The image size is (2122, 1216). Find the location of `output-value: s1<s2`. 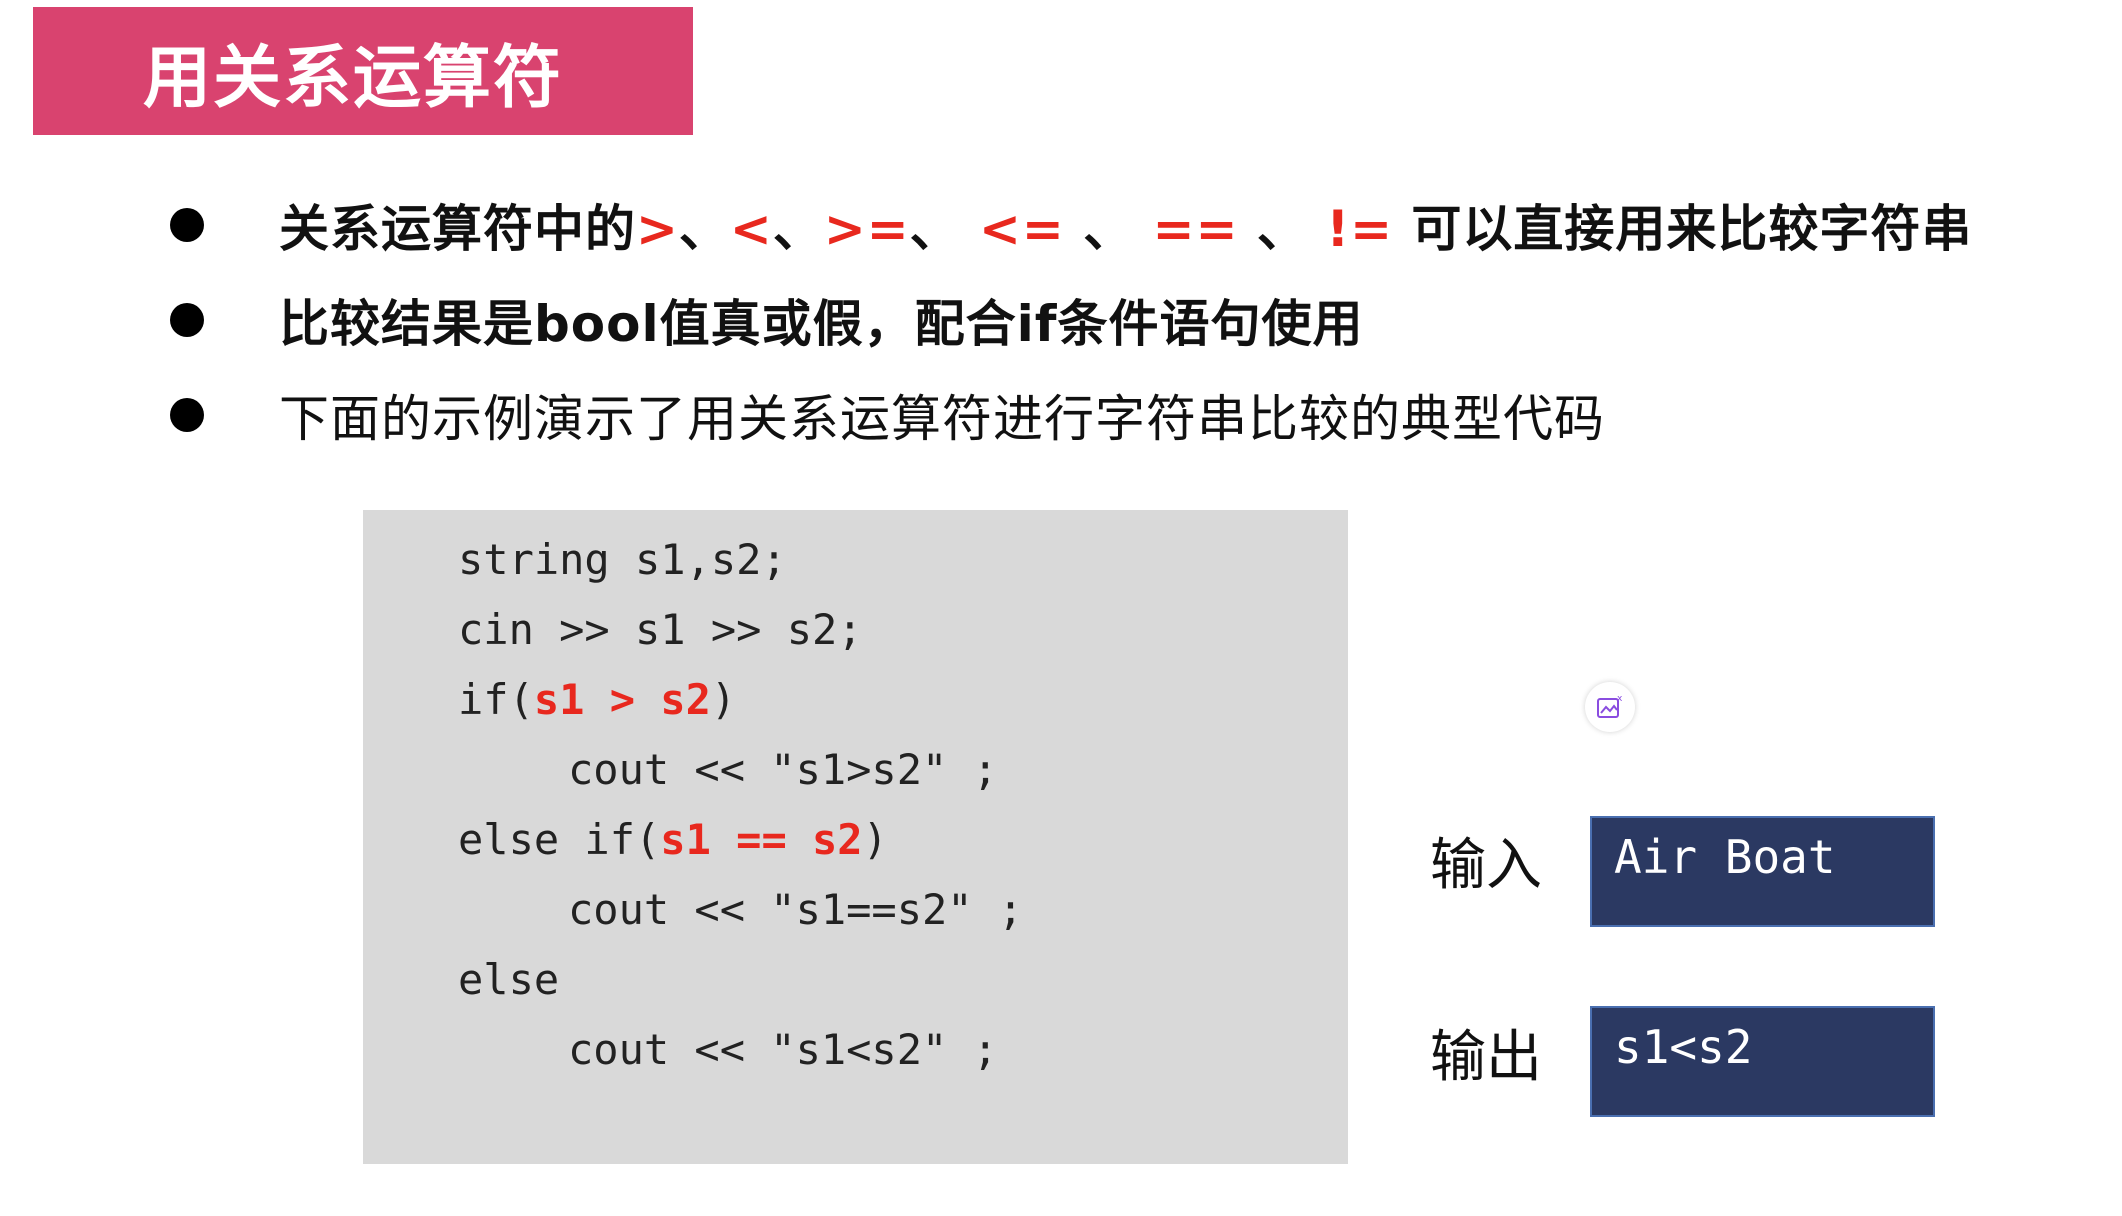

output-value: s1<s2 is located at coordinates (1683, 1047).